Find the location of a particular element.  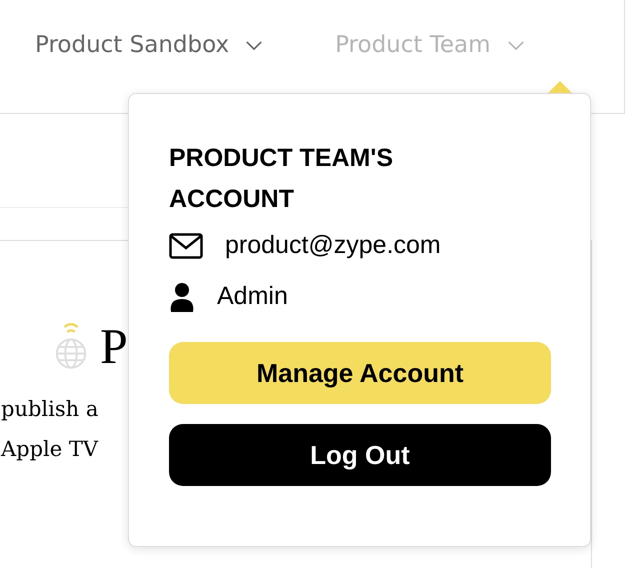

page-heading: P is located at coordinates (114, 346).